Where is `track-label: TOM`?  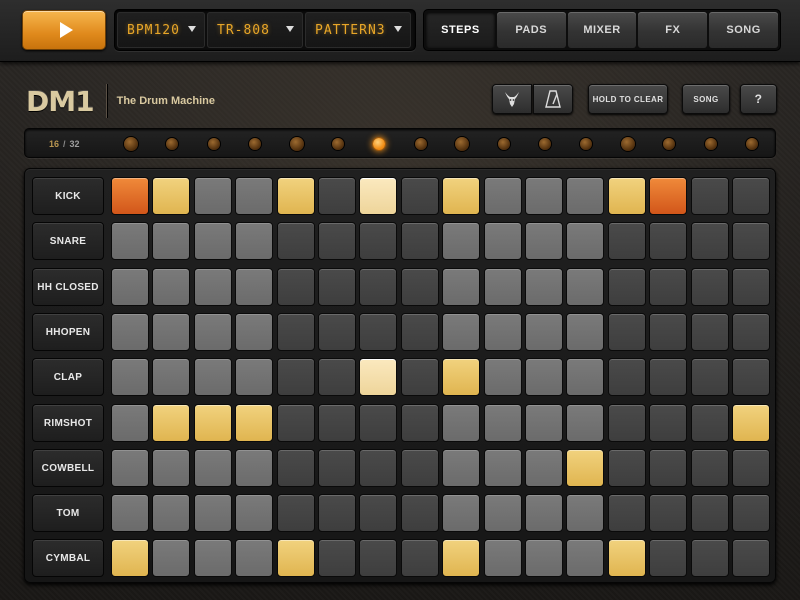
track-label: TOM is located at coordinates (68, 513).